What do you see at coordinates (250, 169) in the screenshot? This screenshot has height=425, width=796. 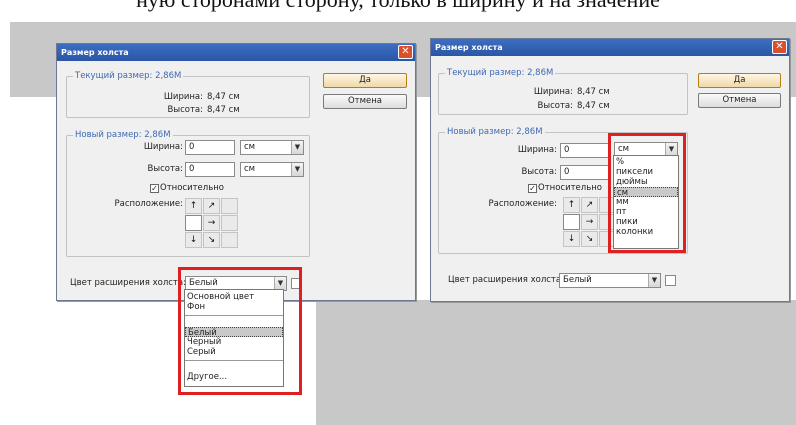 I see `new-height-unit-value: см` at bounding box center [250, 169].